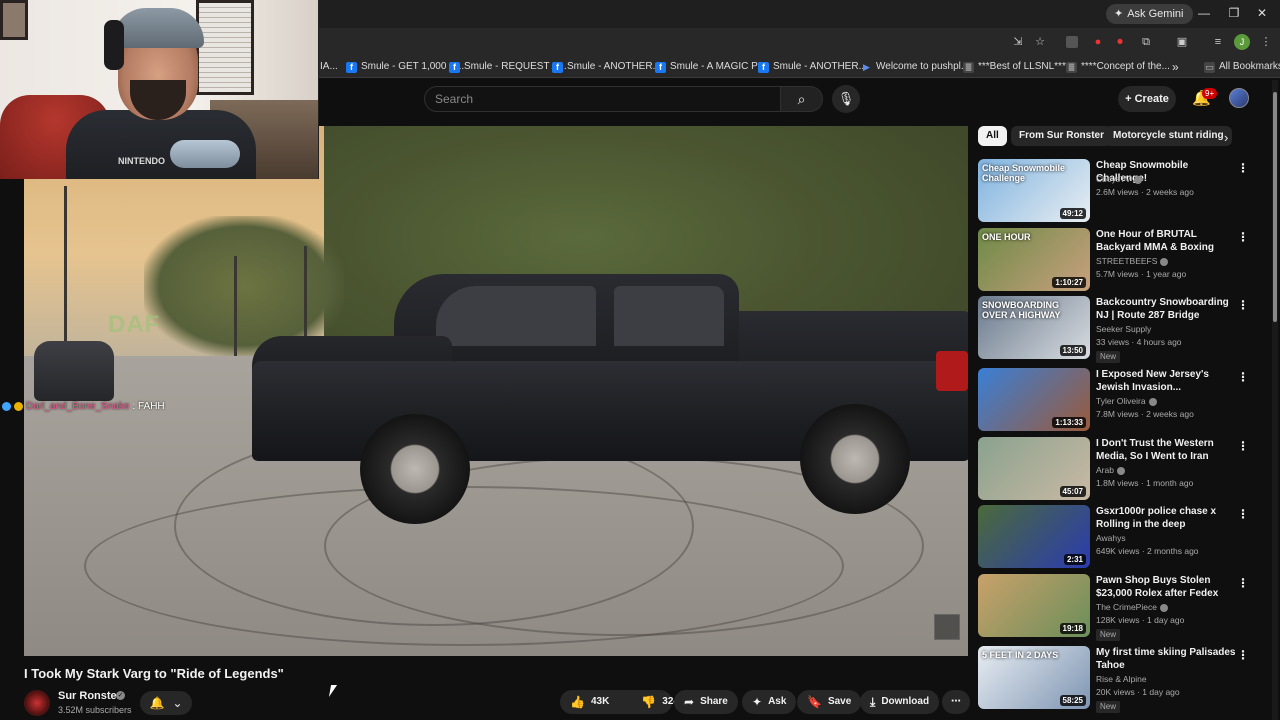 Image resolution: width=1280 pixels, height=720 pixels. What do you see at coordinates (89, 696) in the screenshot?
I see `channel-name: Sur Ronster` at bounding box center [89, 696].